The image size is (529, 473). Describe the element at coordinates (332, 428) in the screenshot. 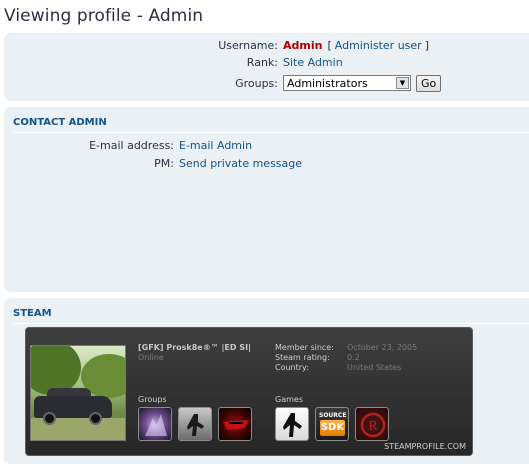

I see `sdk-label: SDK` at that location.